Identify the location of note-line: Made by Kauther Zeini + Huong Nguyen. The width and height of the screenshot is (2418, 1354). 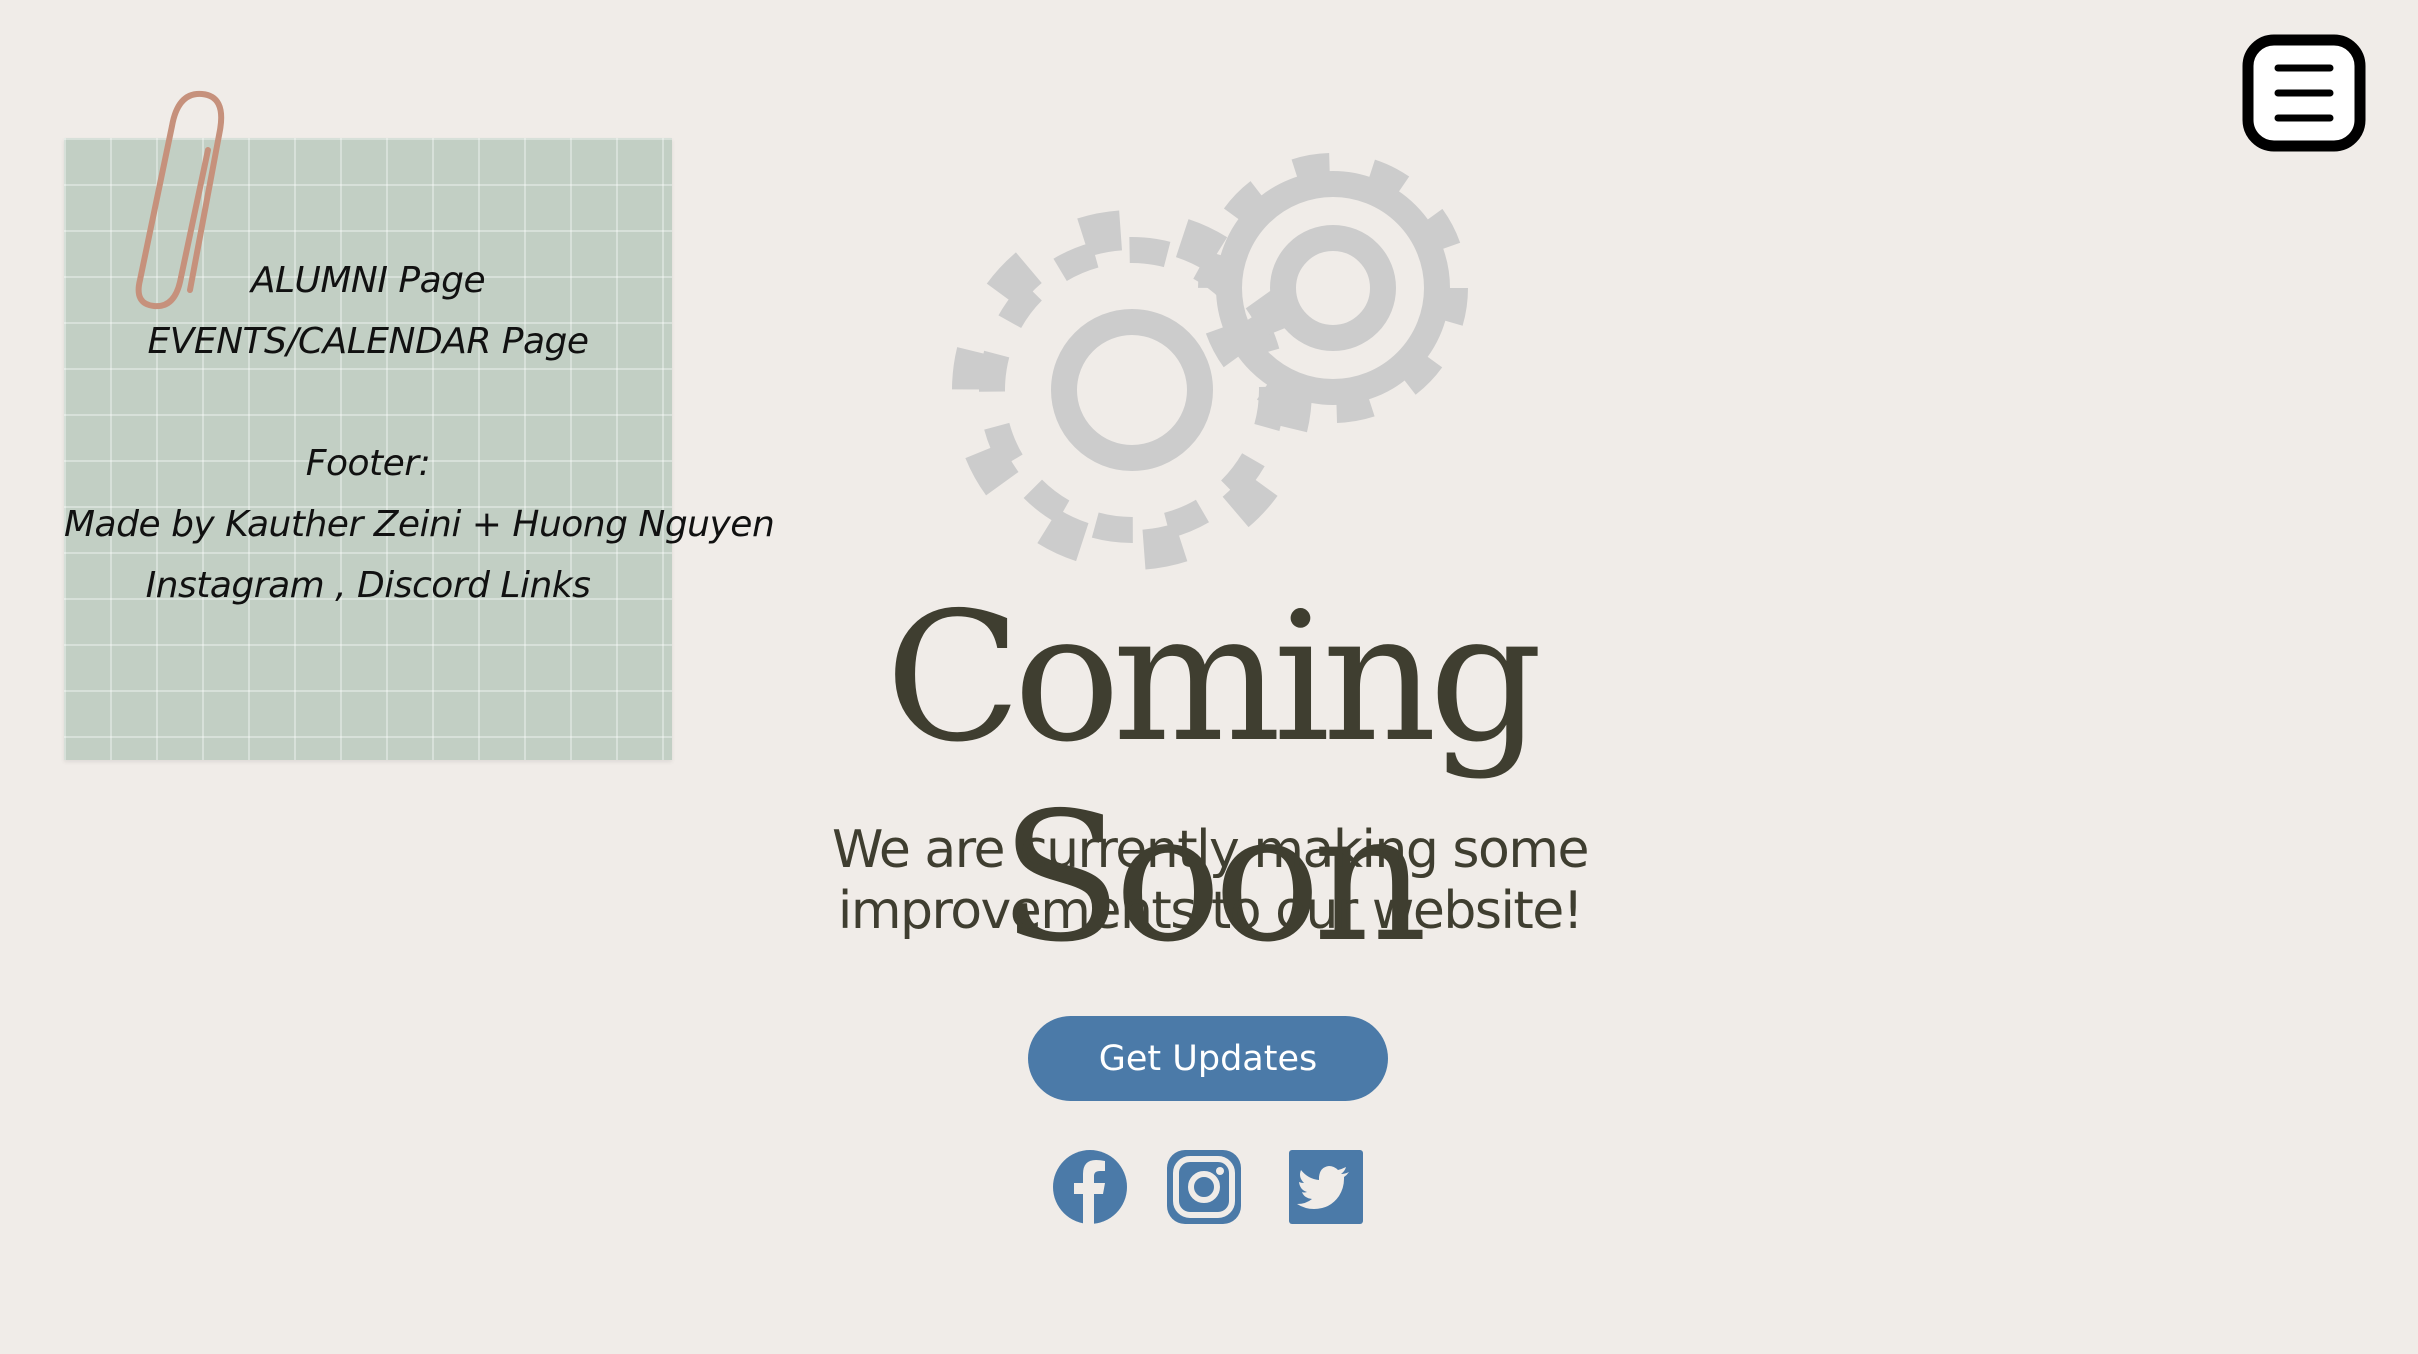
(419, 524).